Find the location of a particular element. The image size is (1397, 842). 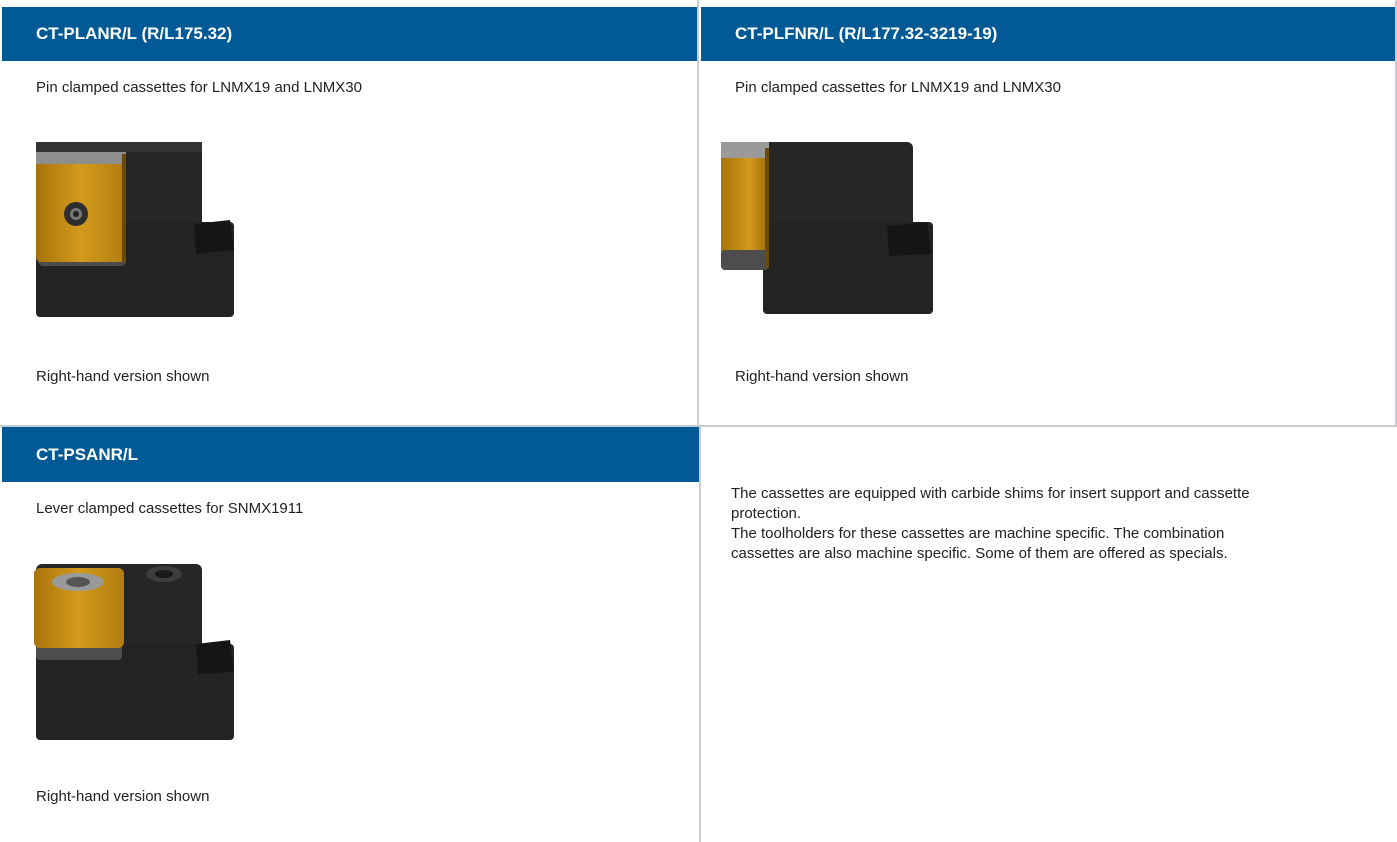

panel-title: CT-PLANR/L (R/L175.32) is located at coordinates (349, 34).